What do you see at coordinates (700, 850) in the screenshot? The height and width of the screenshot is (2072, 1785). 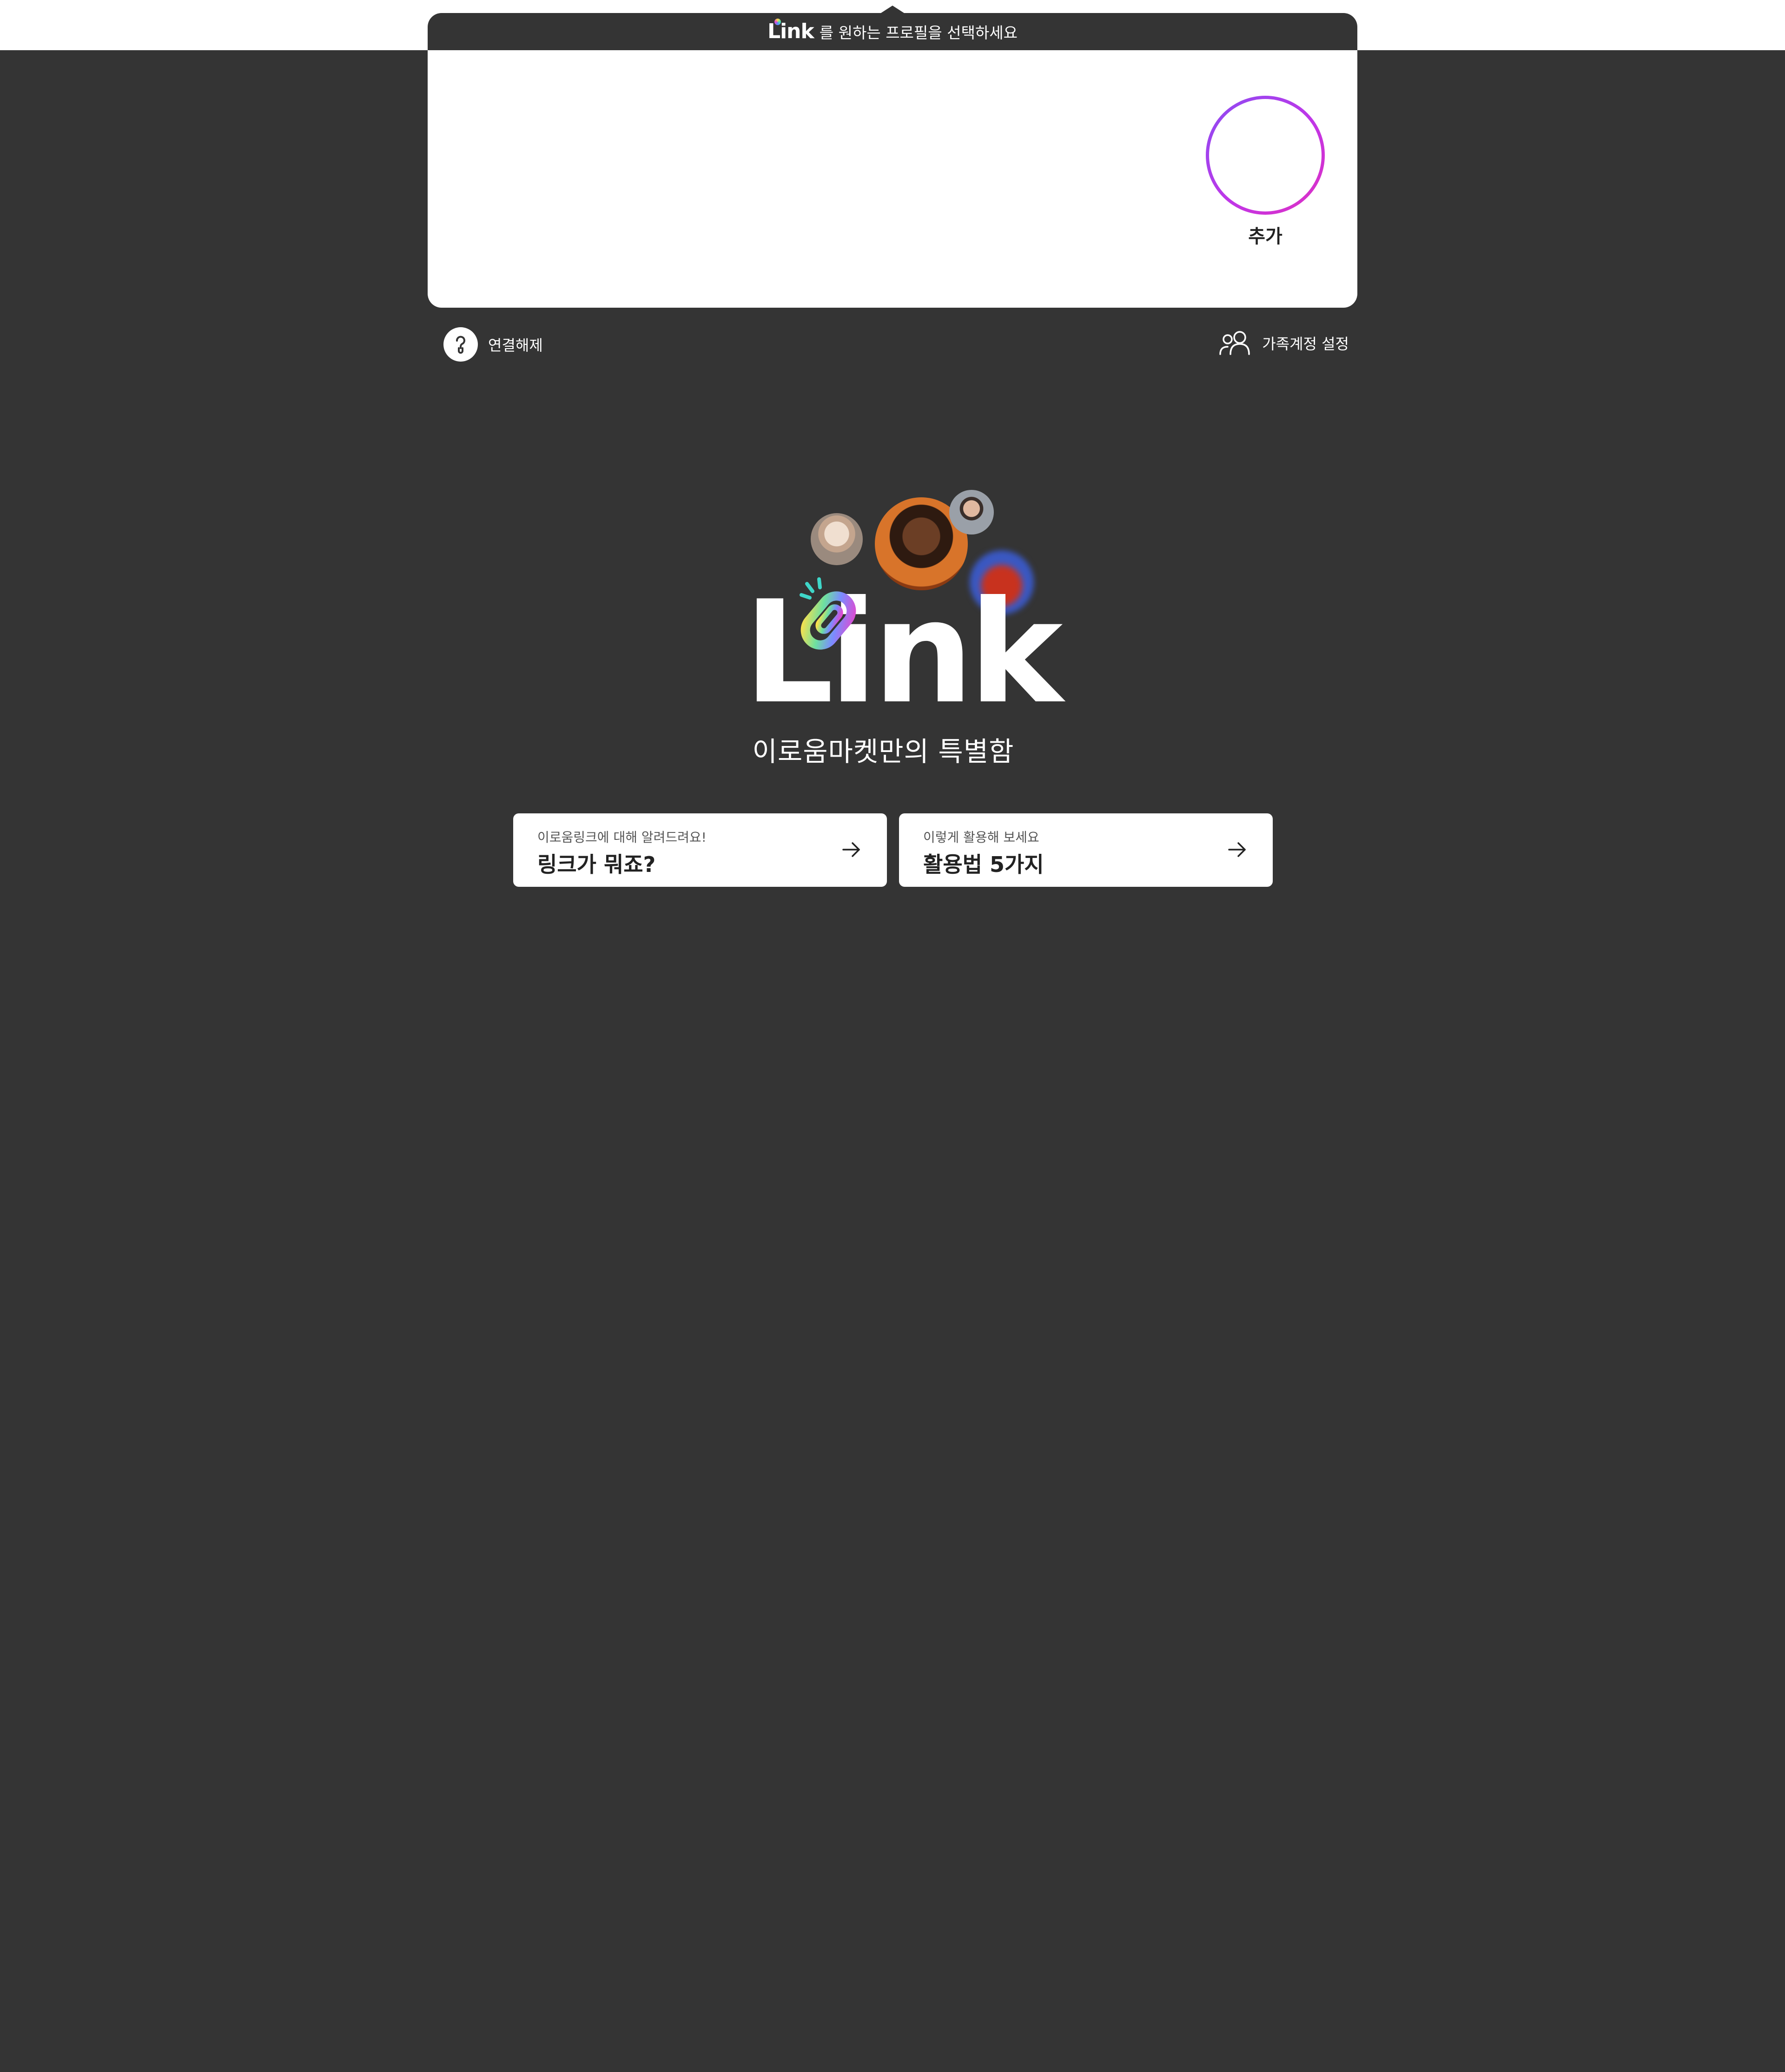 I see `card-what-is-link: 이로움링크에 대해 알려드려요! 링크가 뭐죠?` at bounding box center [700, 850].